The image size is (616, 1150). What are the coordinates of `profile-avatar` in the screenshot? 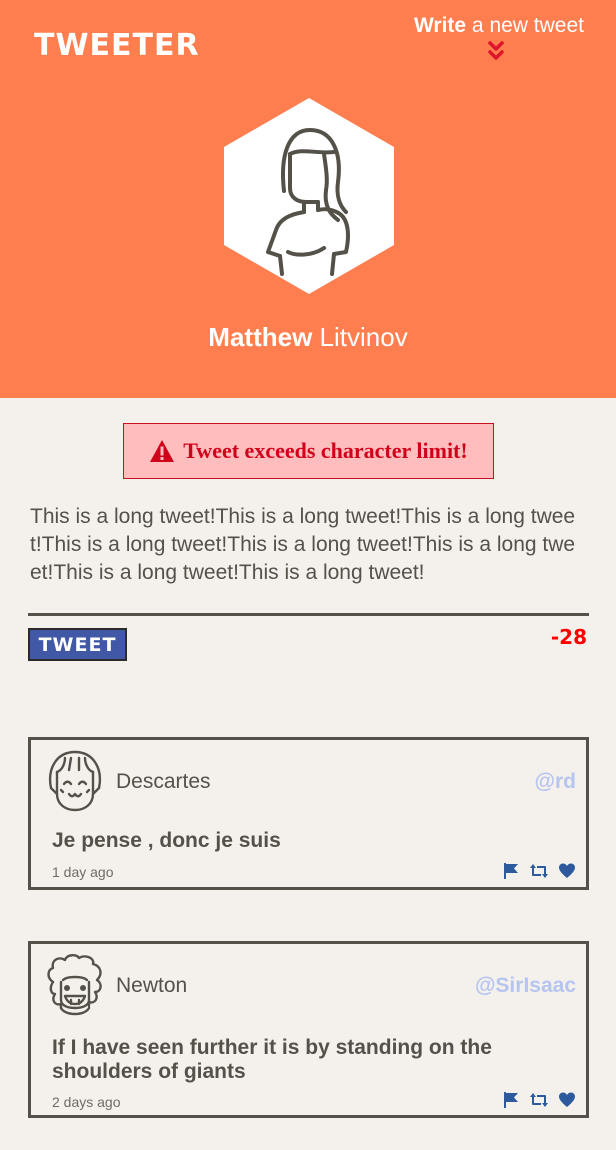 It's located at (309, 196).